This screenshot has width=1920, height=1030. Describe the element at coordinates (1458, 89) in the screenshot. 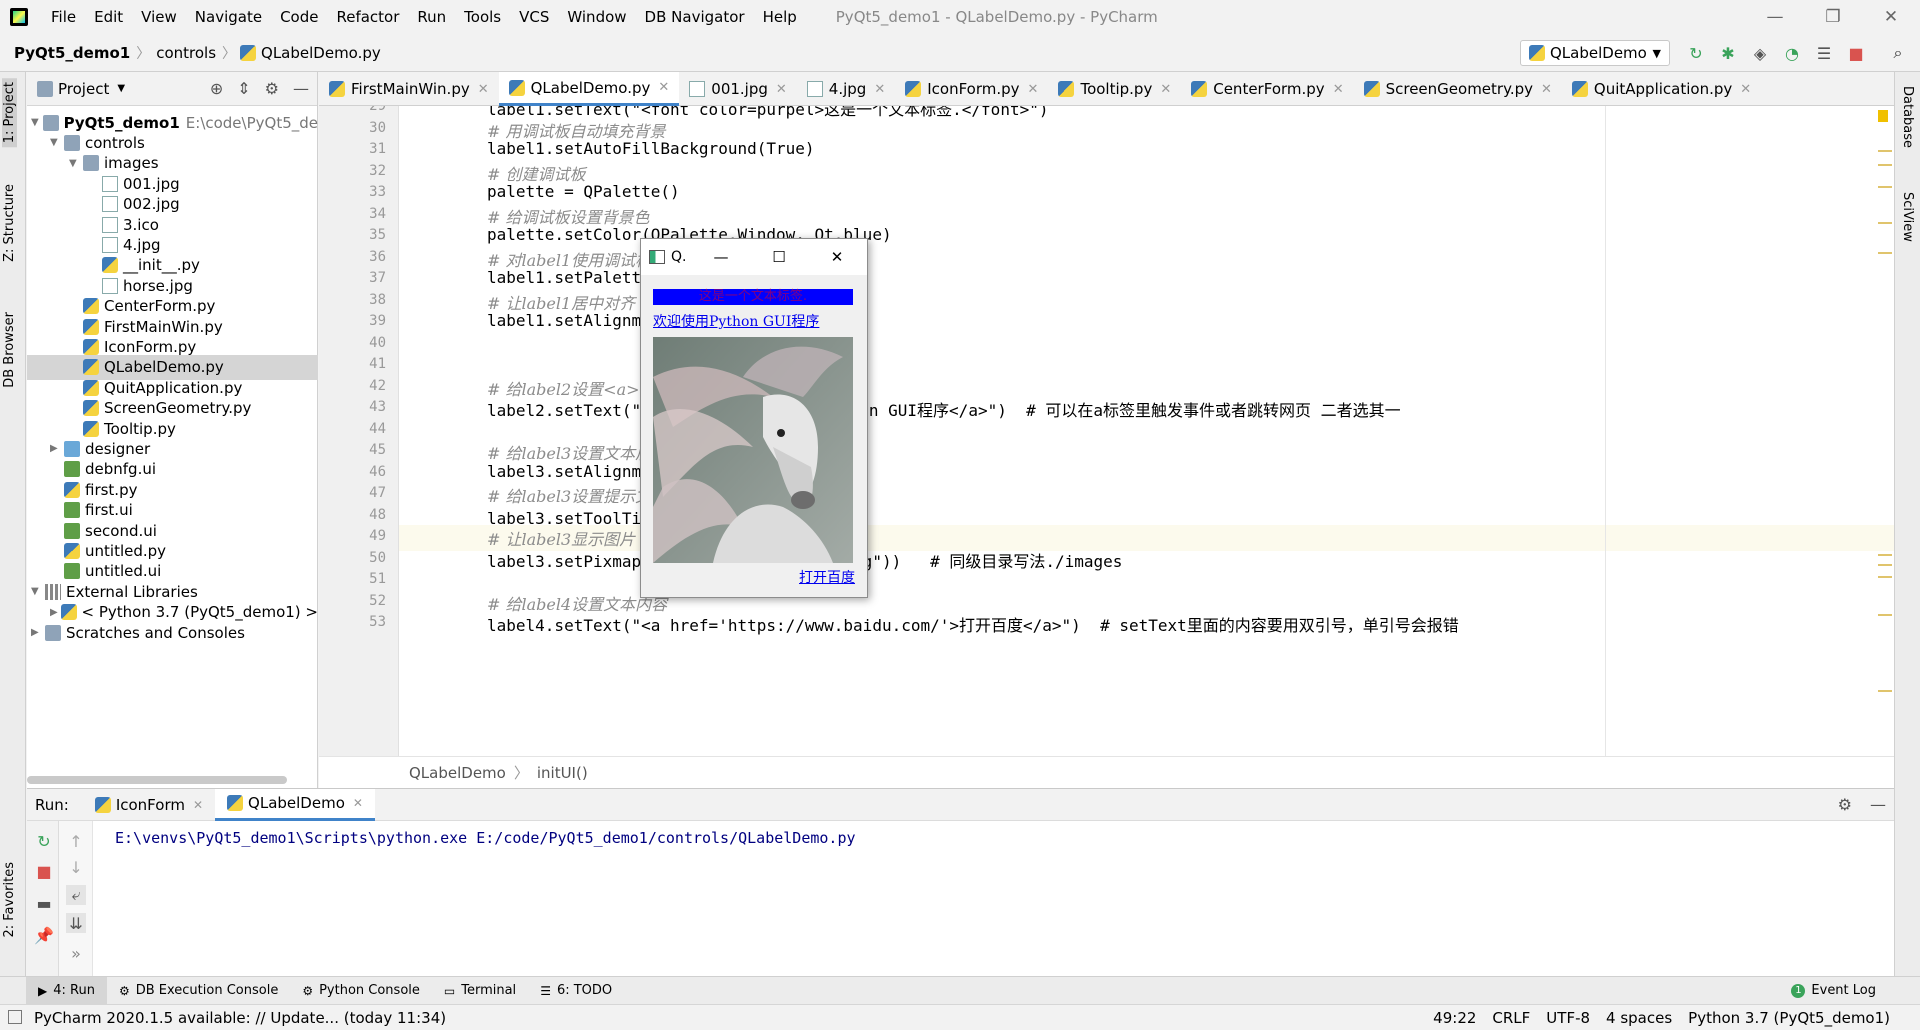

I see `editor-tab: ScreenGeometry.py ✕` at that location.